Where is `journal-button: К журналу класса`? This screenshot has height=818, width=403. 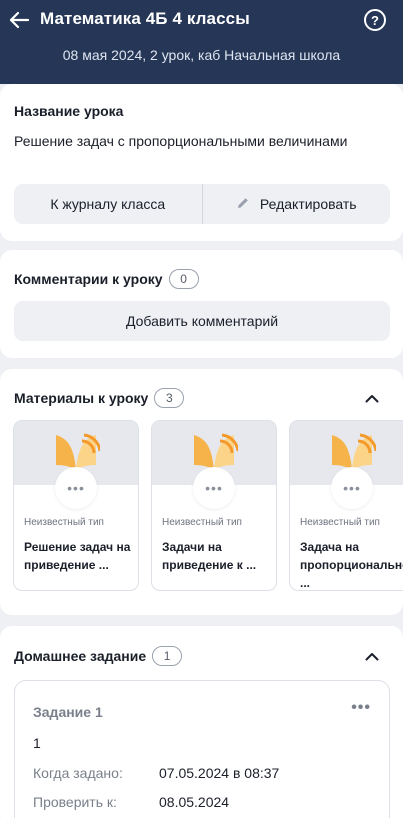 journal-button: К журналу класса is located at coordinates (108, 204).